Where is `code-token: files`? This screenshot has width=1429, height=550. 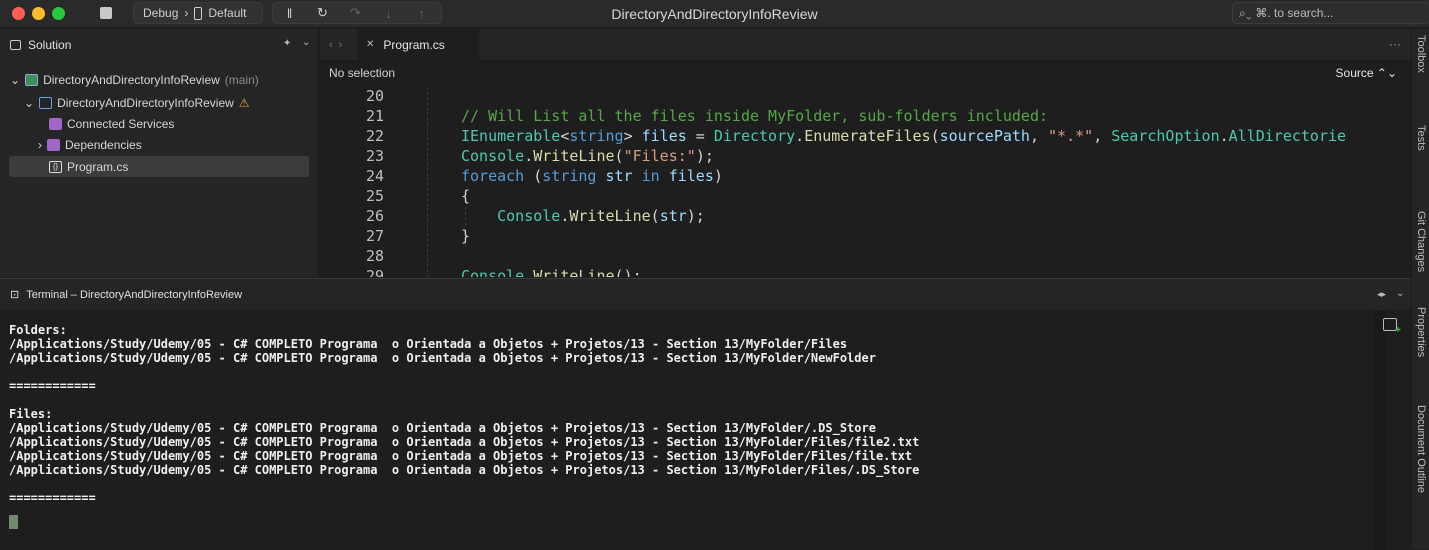 code-token: files is located at coordinates (664, 136).